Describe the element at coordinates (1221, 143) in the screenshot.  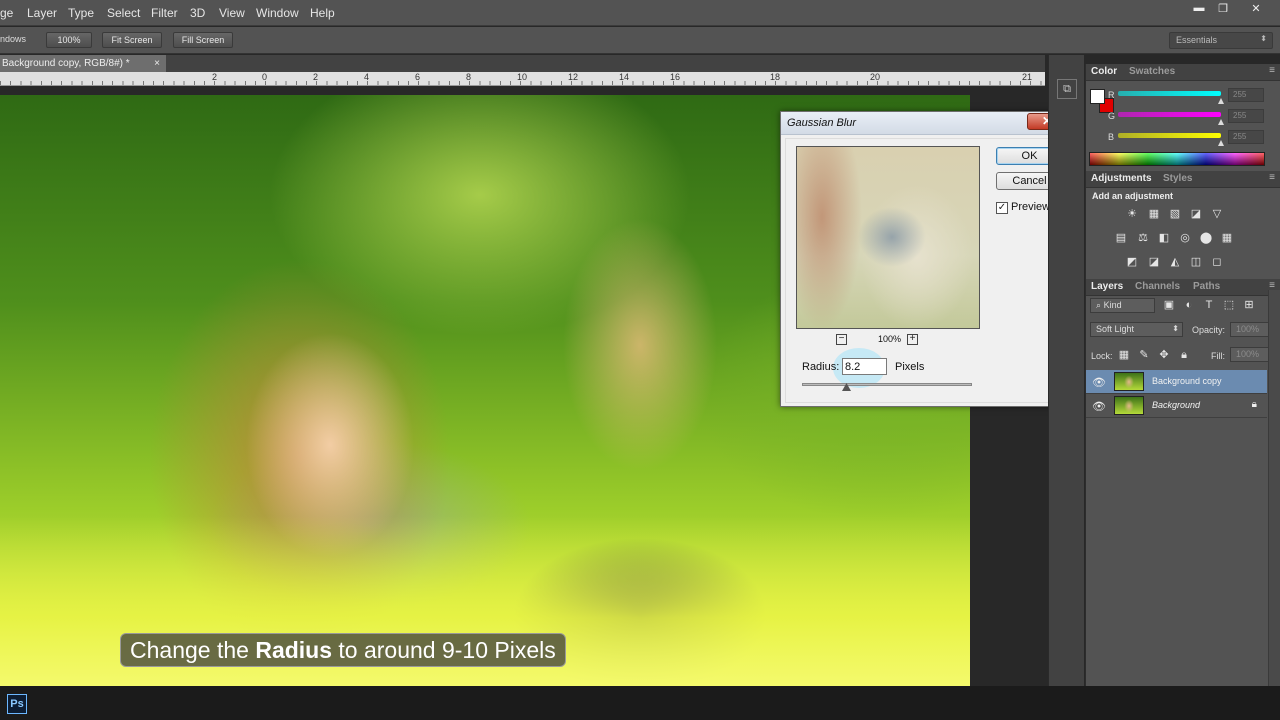
I see `channel-b-thumb` at that location.